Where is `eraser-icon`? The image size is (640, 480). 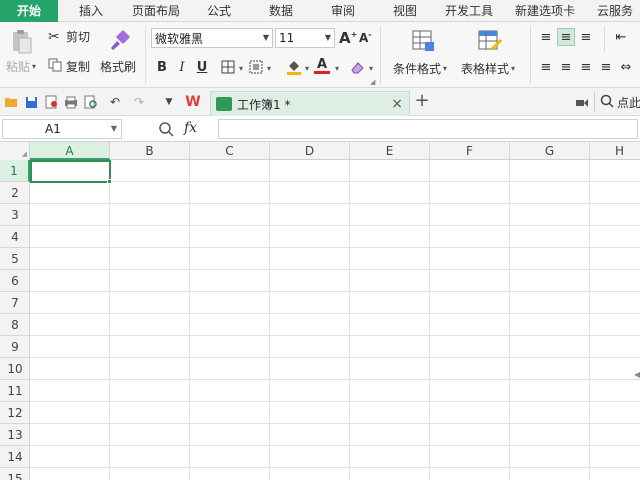 eraser-icon is located at coordinates (358, 67).